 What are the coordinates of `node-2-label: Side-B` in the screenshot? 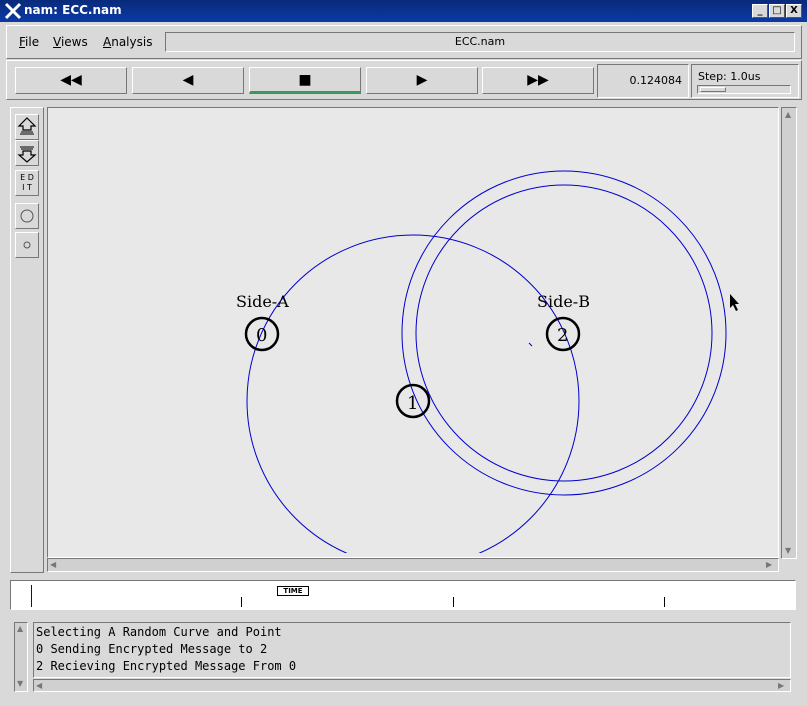 It's located at (563, 301).